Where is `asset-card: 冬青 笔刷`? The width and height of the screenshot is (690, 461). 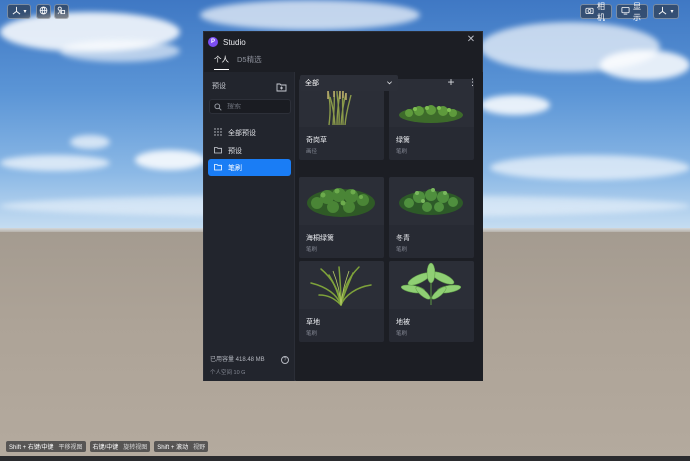 asset-card: 冬青 笔刷 is located at coordinates (431, 217).